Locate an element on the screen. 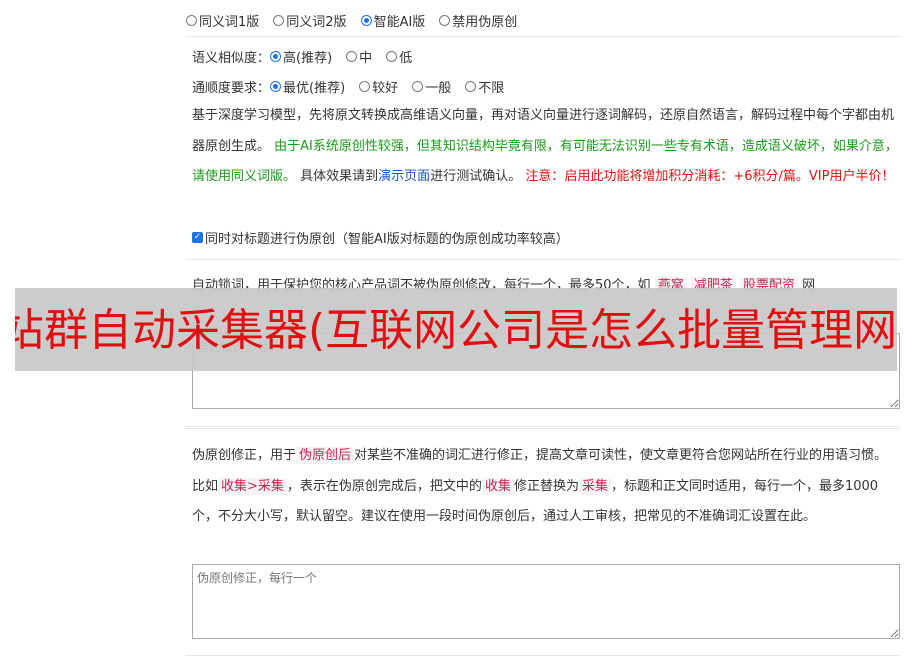 The height and width of the screenshot is (658, 911). mode-synonym2-radio: 同义词2版 is located at coordinates (310, 20).